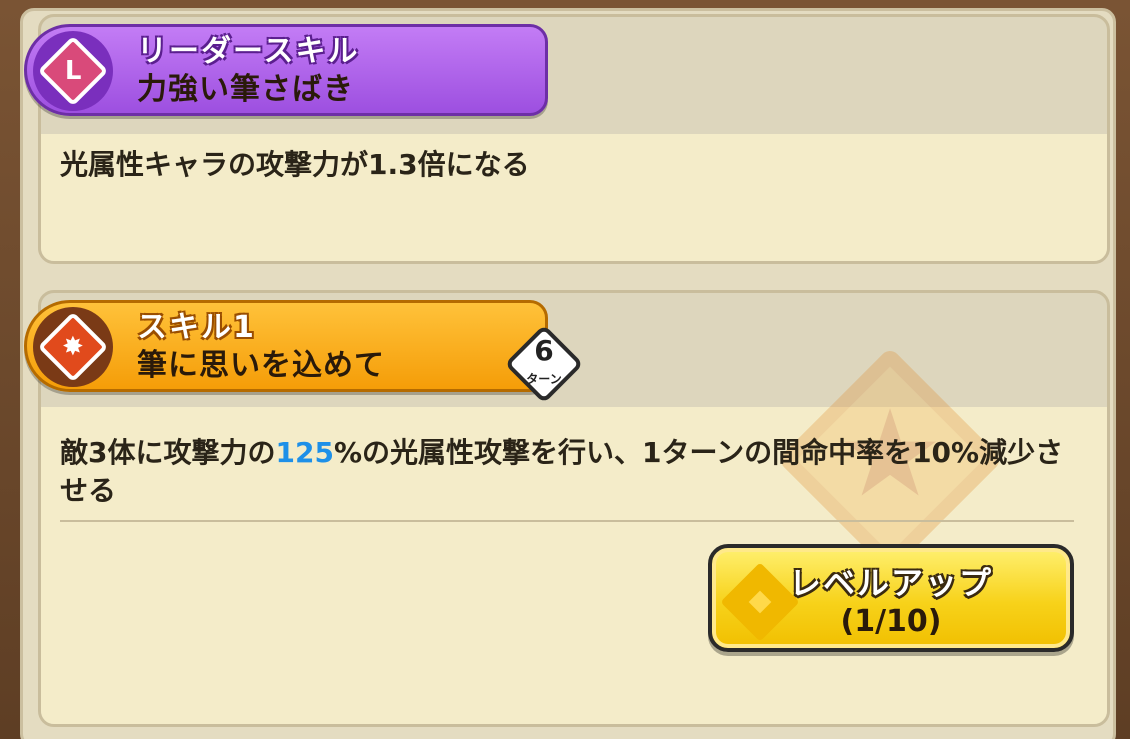 The width and height of the screenshot is (1130, 739). I want to click on divider, so click(567, 521).